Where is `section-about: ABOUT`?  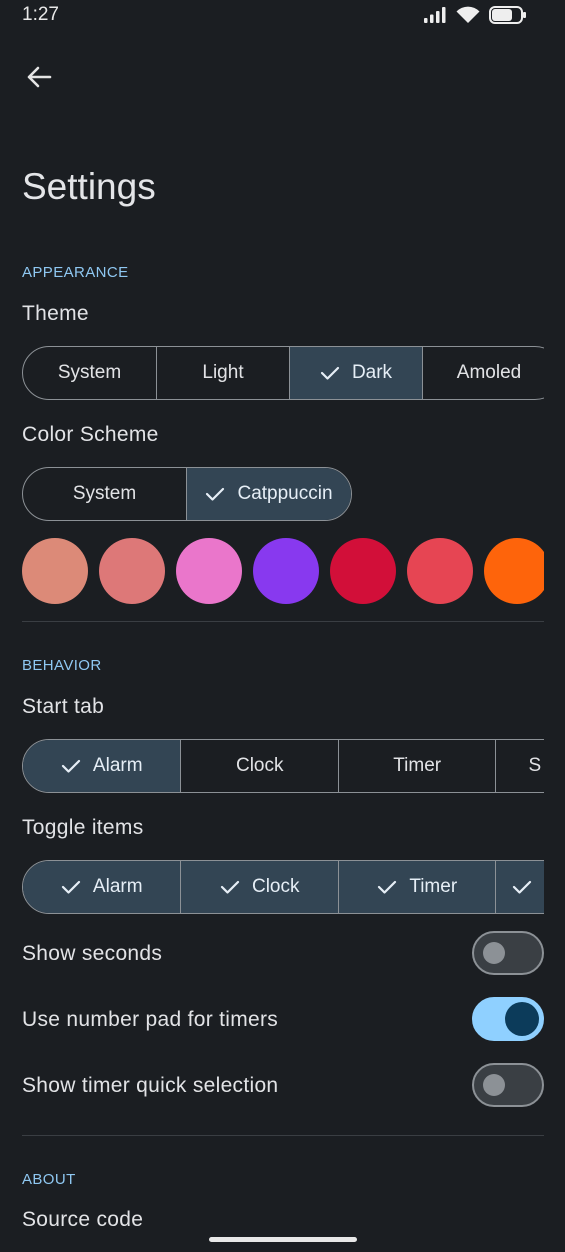
section-about: ABOUT is located at coordinates (49, 1179).